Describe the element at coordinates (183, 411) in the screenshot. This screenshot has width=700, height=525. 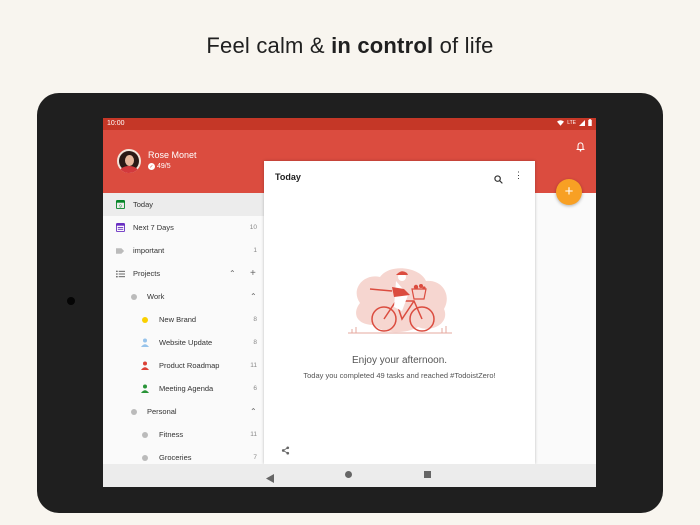
I see `sidebar-item-personal: Personal ⌃` at that location.